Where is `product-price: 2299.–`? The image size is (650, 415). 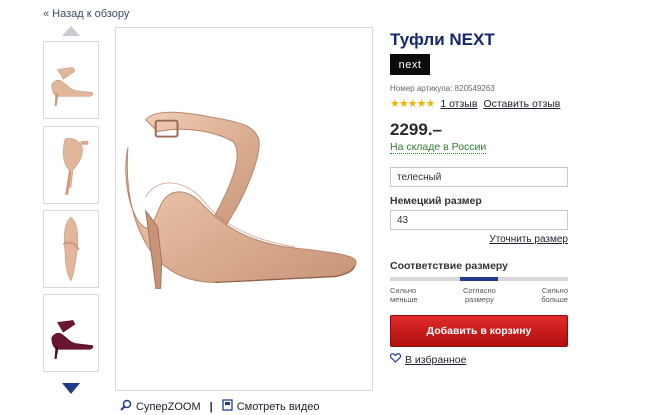
product-price: 2299.– is located at coordinates (416, 129).